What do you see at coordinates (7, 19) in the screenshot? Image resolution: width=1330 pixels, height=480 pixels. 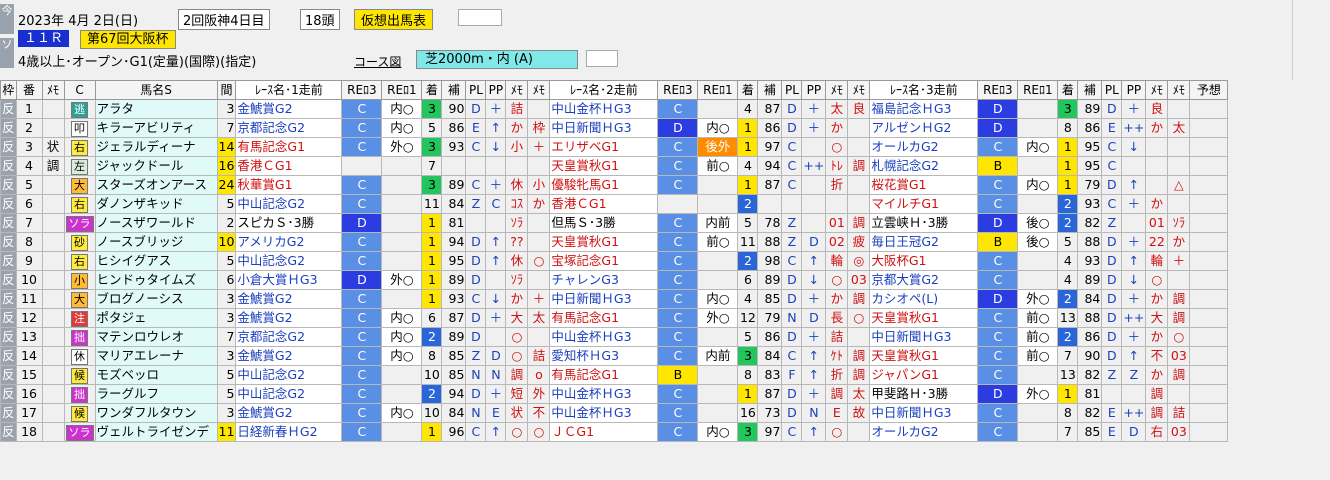 I see `side-tab-top: 今` at bounding box center [7, 19].